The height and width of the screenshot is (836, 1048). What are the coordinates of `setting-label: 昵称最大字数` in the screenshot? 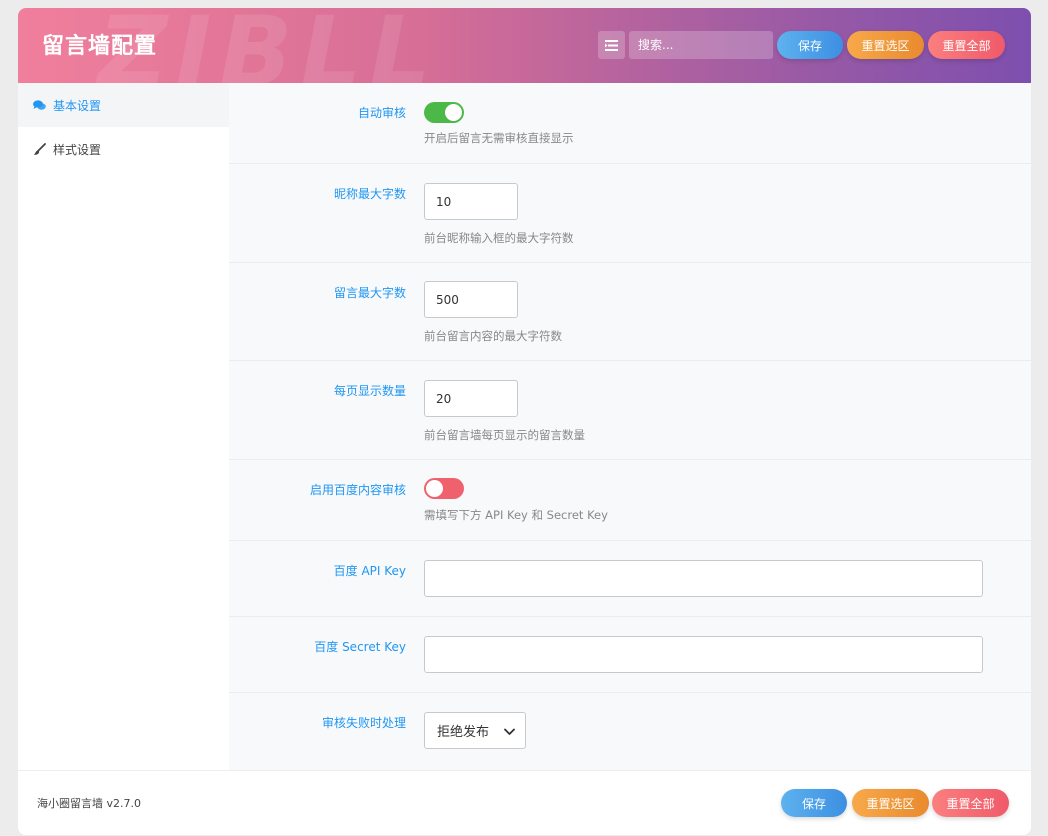 It's located at (369, 194).